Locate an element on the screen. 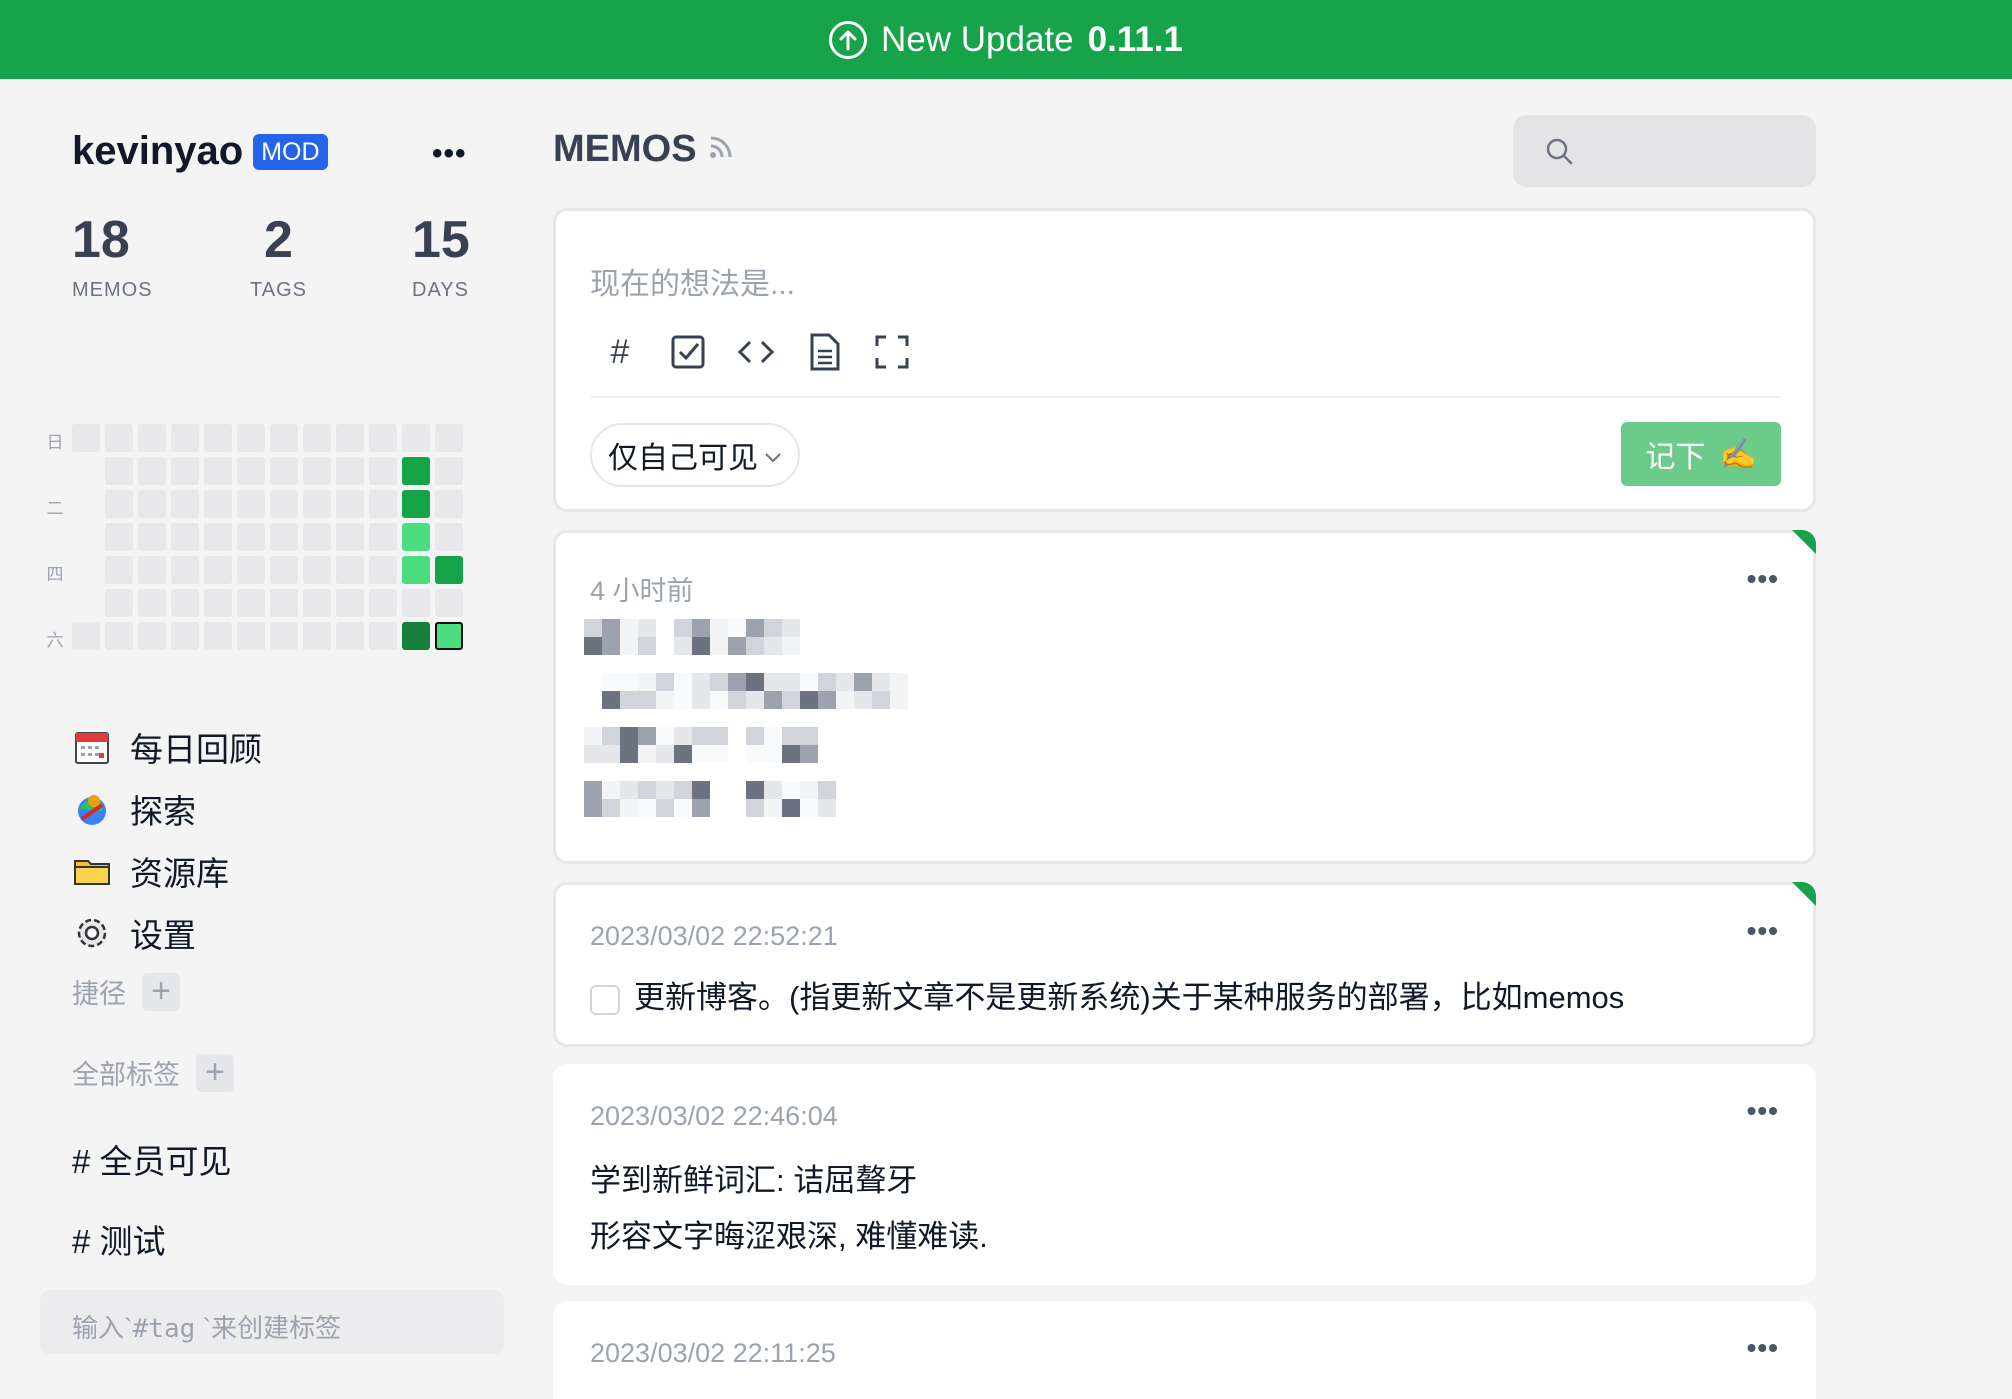 The width and height of the screenshot is (2012, 1399). task-checkbox is located at coordinates (605, 999).